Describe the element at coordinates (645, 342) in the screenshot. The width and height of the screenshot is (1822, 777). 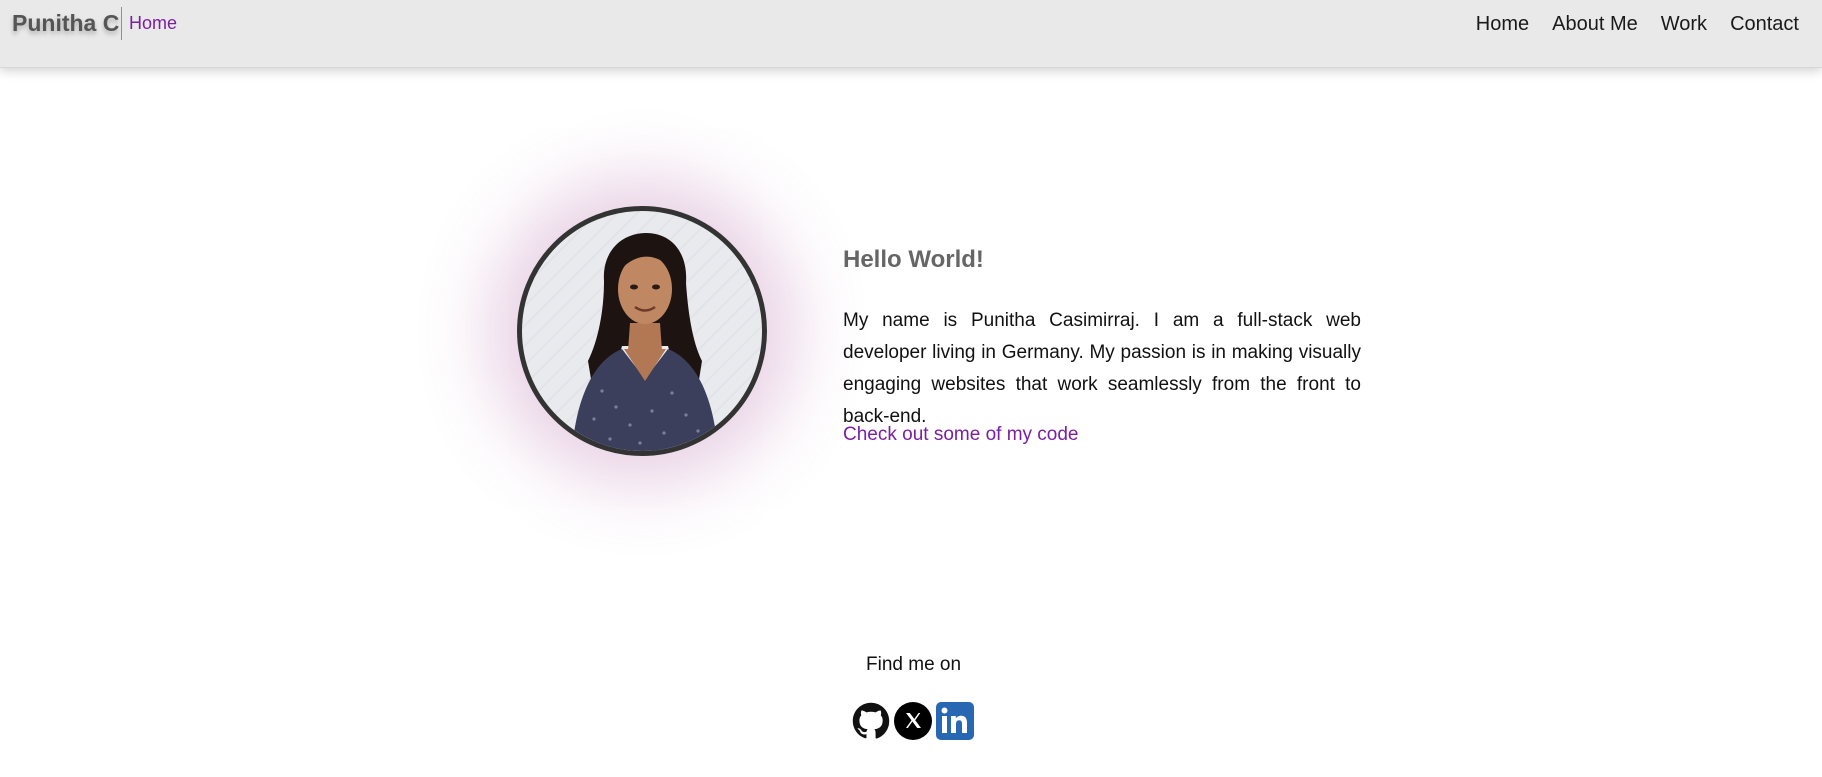
I see `profile-photo-icon` at that location.